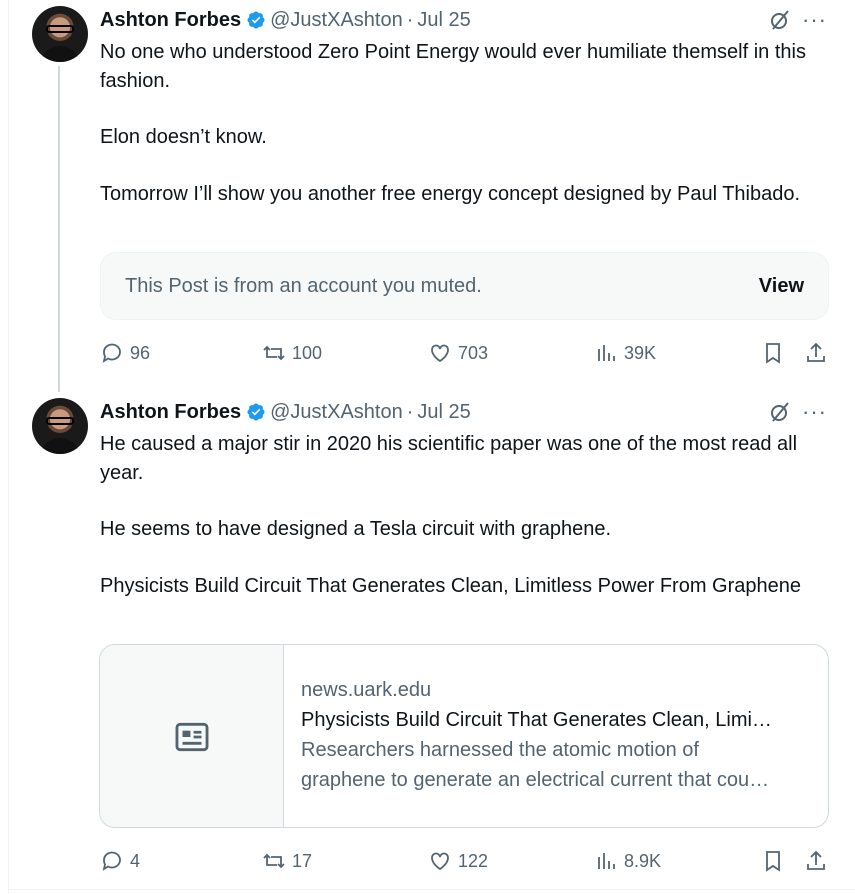 Image resolution: width=855 pixels, height=894 pixels. I want to click on like-button: 703, so click(458, 353).